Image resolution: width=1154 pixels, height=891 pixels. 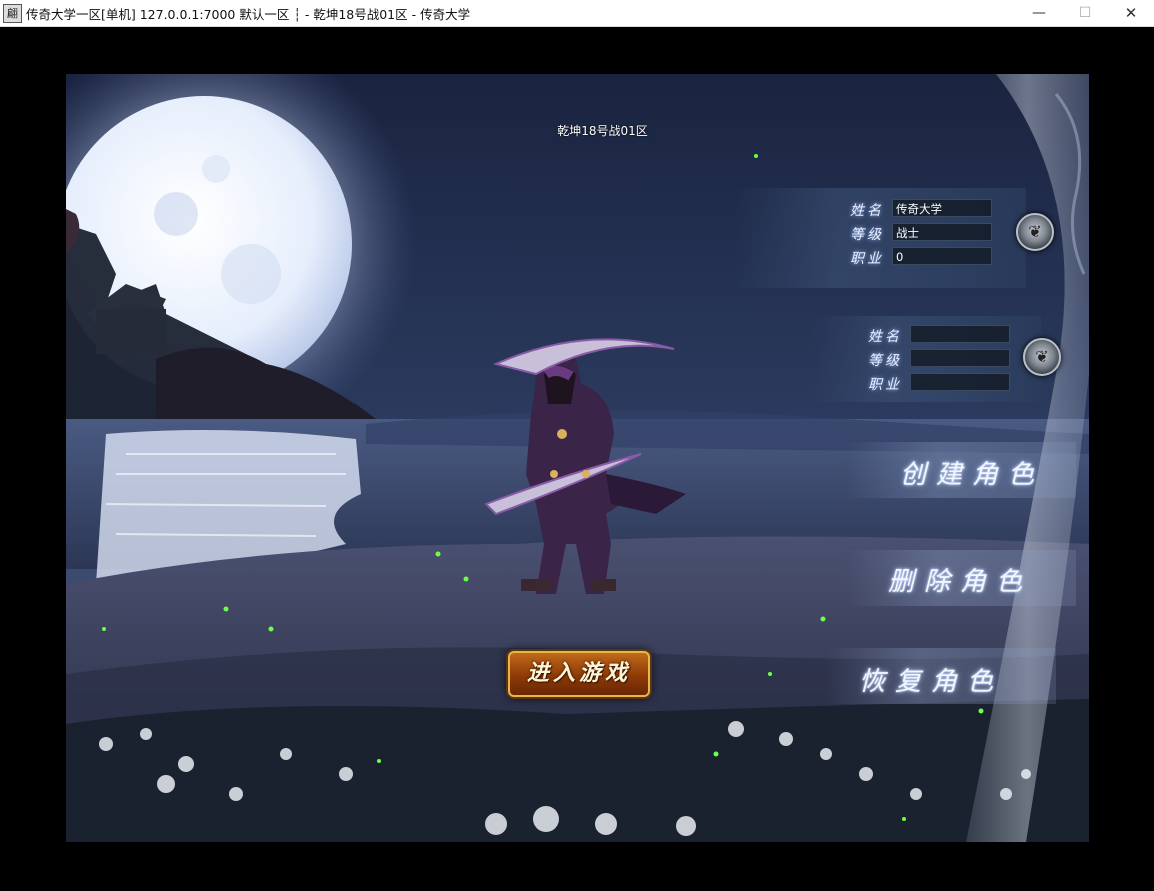 What do you see at coordinates (867, 211) in the screenshot?
I see `slot1-name-label: 姓名` at bounding box center [867, 211].